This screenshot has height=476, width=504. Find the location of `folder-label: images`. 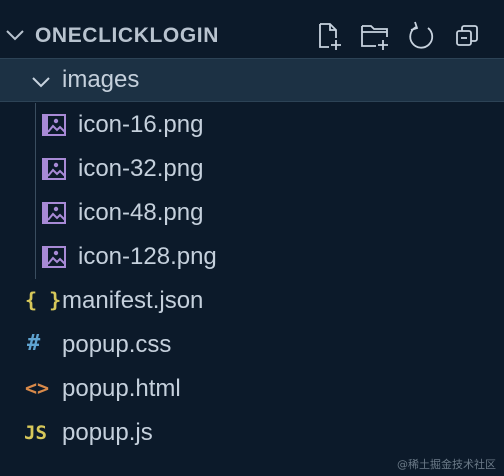

folder-label: images is located at coordinates (101, 79).